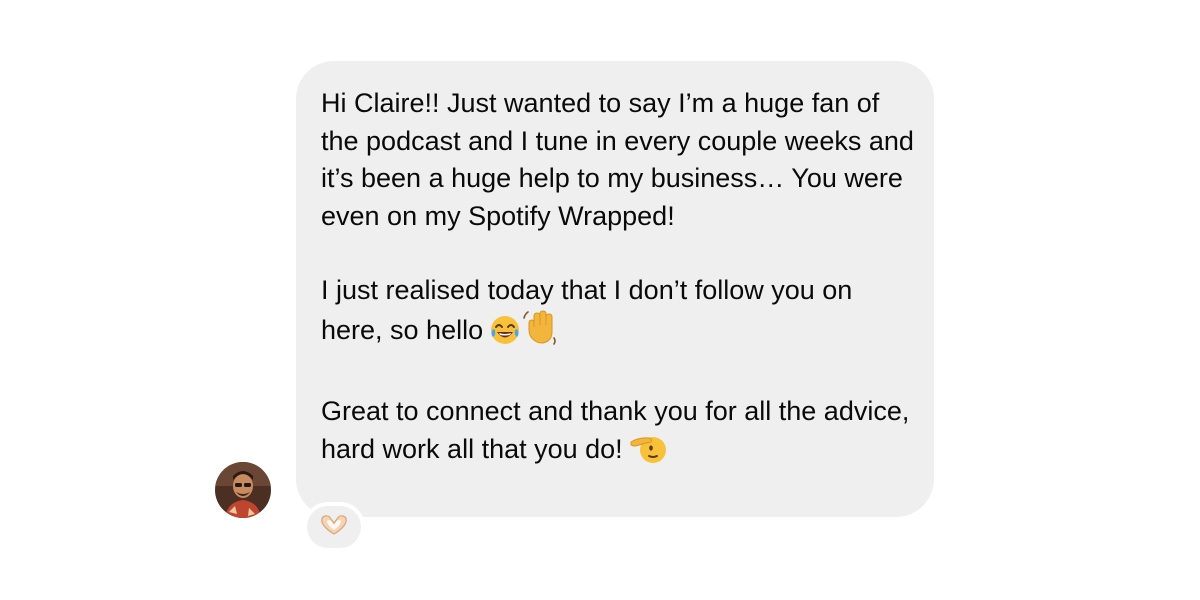  Describe the element at coordinates (505, 335) in the screenshot. I see `laughing-tears-emoji-icon` at that location.